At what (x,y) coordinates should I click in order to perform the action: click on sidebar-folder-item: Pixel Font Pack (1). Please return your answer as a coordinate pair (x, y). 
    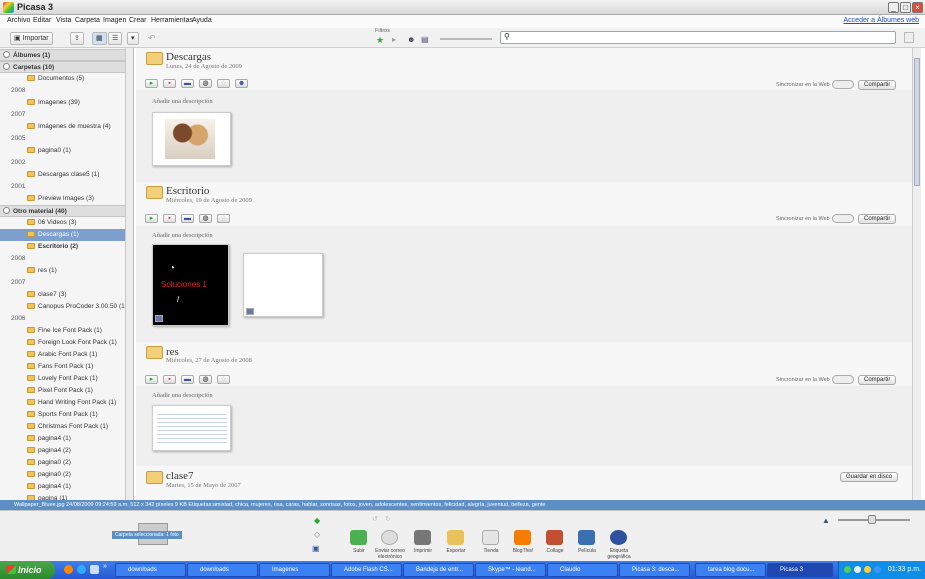
    Looking at the image, I should click on (62, 391).